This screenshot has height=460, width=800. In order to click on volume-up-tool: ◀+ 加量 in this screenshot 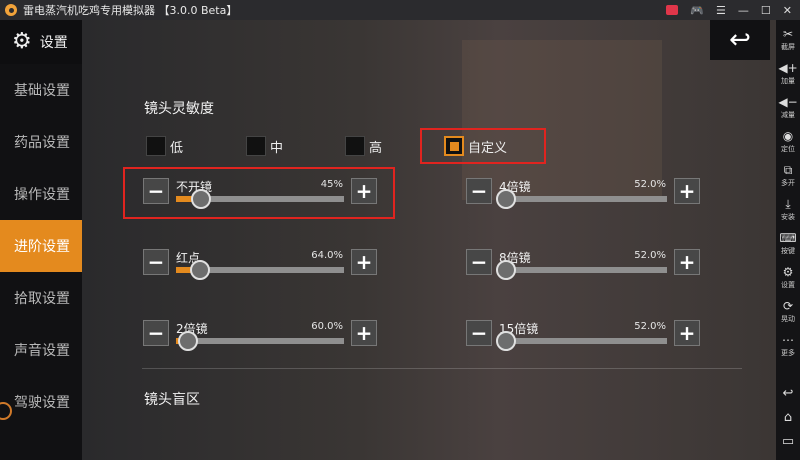, I will do `click(788, 74)`.